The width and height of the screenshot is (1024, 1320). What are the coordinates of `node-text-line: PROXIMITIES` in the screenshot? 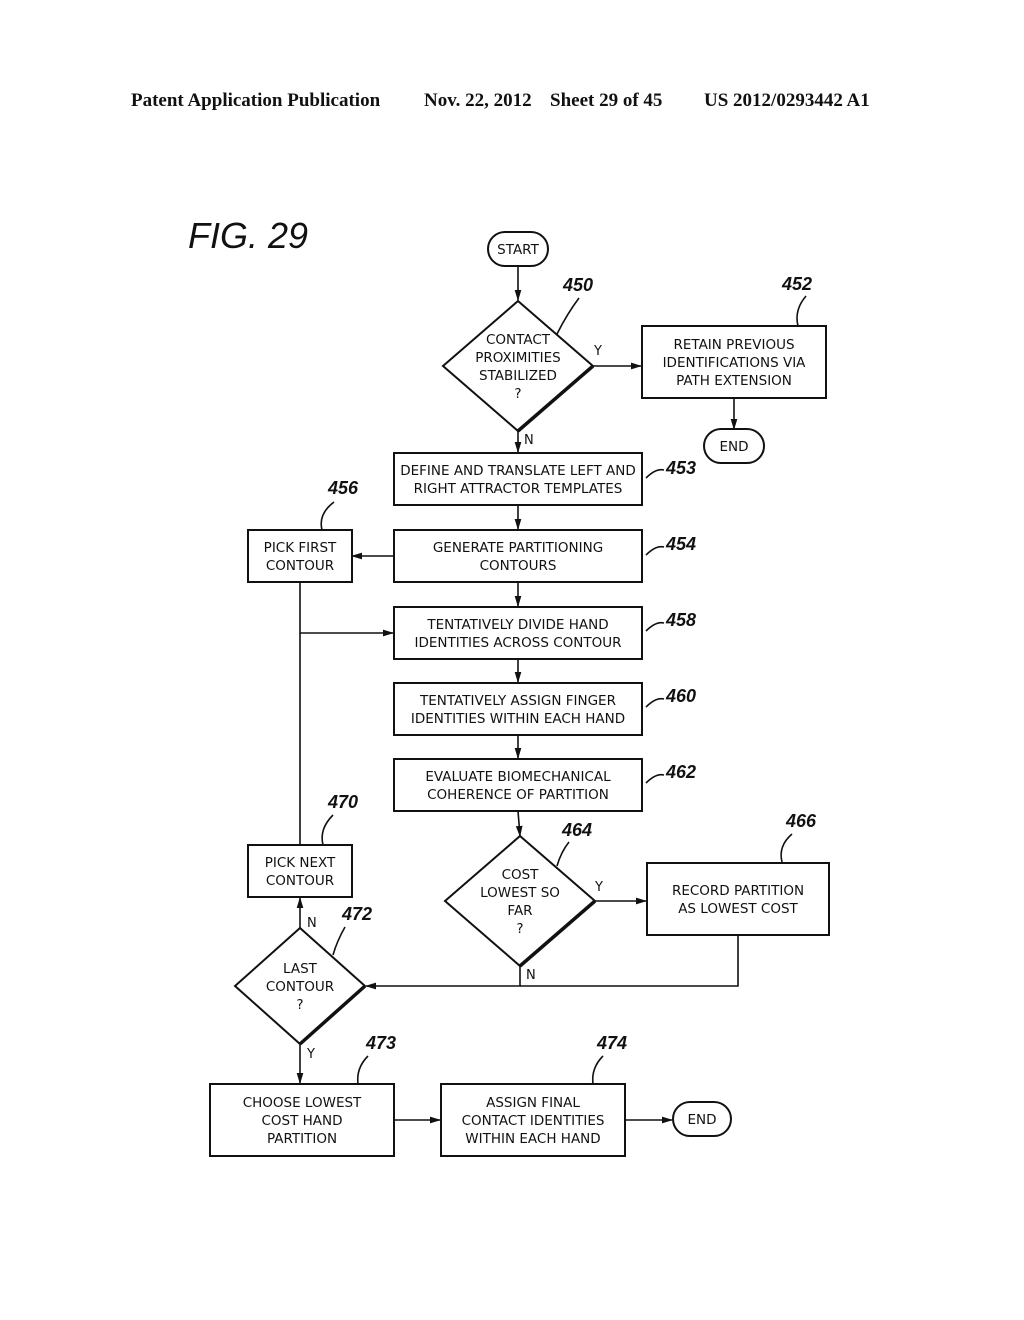 It's located at (517, 358).